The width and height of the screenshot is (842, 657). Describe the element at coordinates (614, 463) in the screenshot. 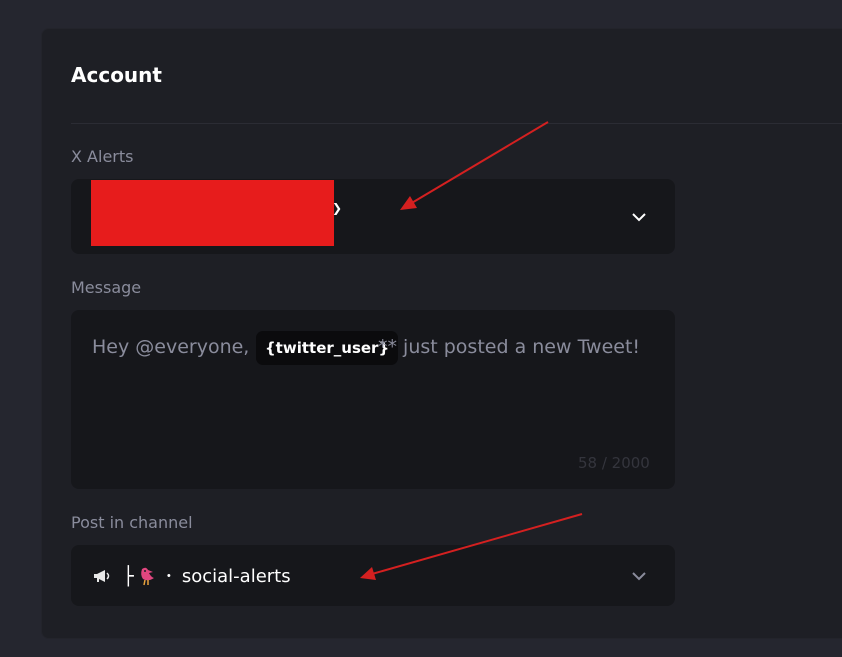

I see `character-counter: 58 / 2000` at that location.